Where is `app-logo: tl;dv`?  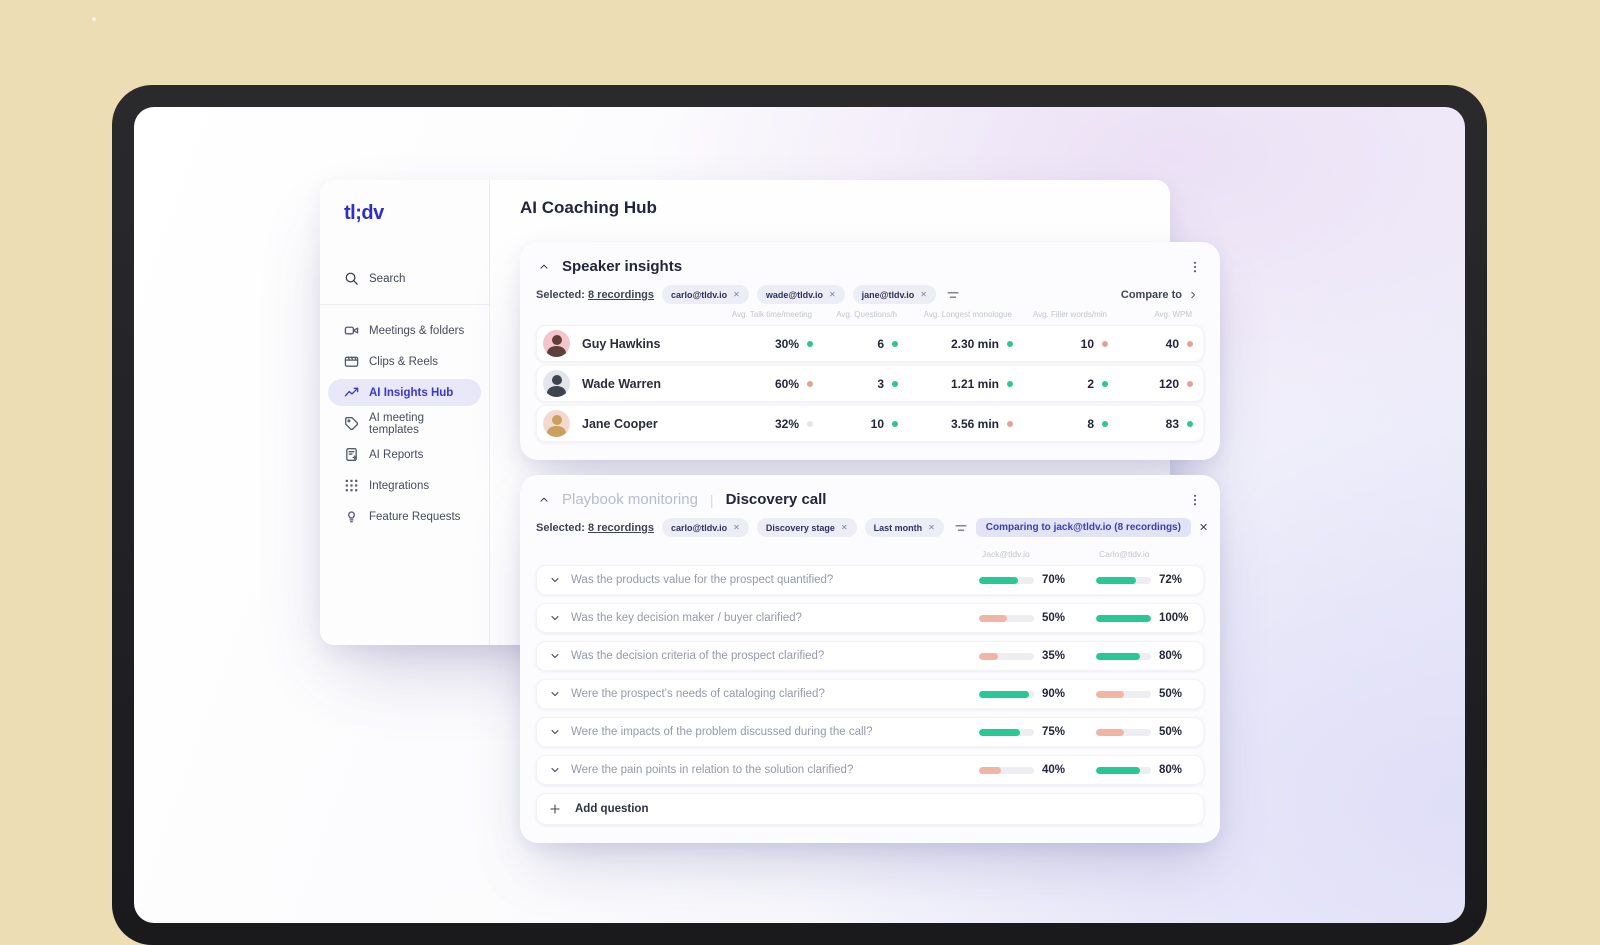 app-logo: tl;dv is located at coordinates (416, 213).